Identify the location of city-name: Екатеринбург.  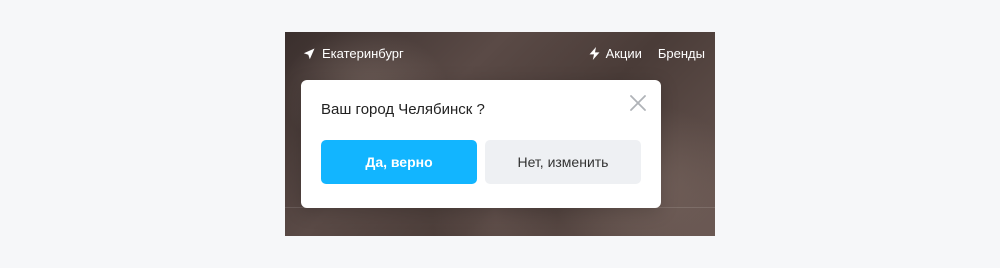
(363, 53).